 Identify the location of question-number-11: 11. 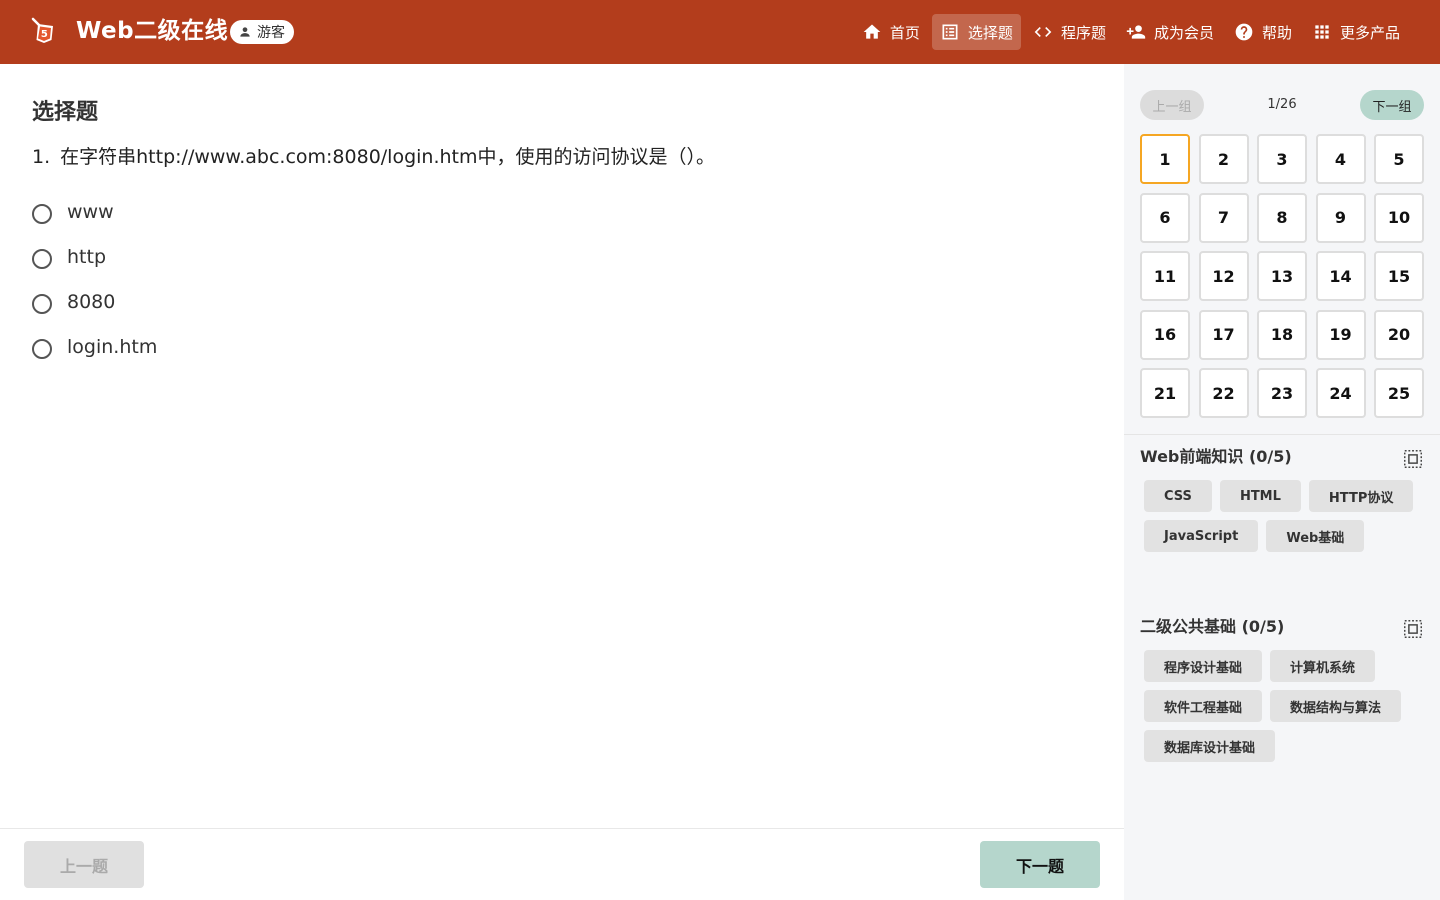
(1165, 276).